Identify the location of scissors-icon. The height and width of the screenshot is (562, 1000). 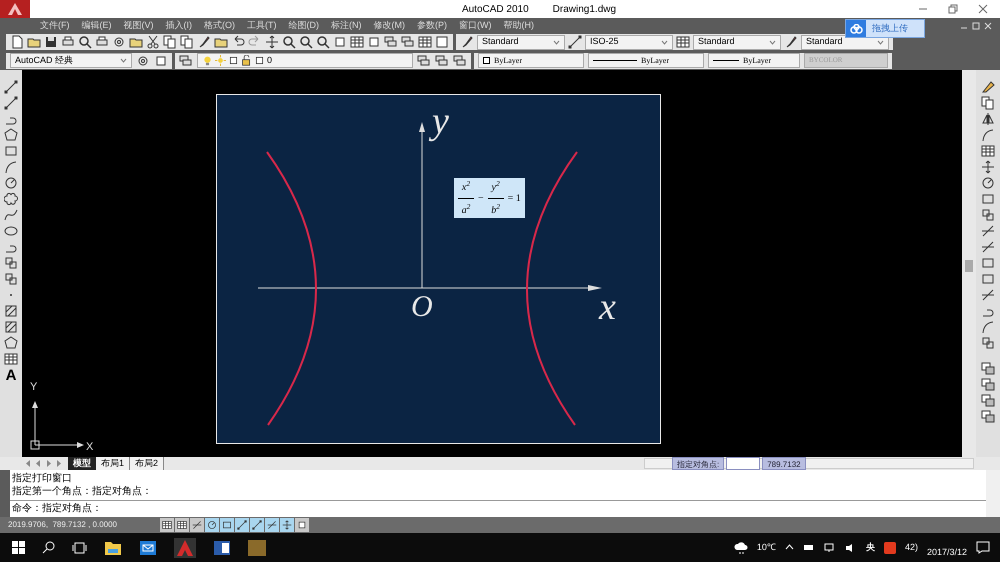
(153, 42).